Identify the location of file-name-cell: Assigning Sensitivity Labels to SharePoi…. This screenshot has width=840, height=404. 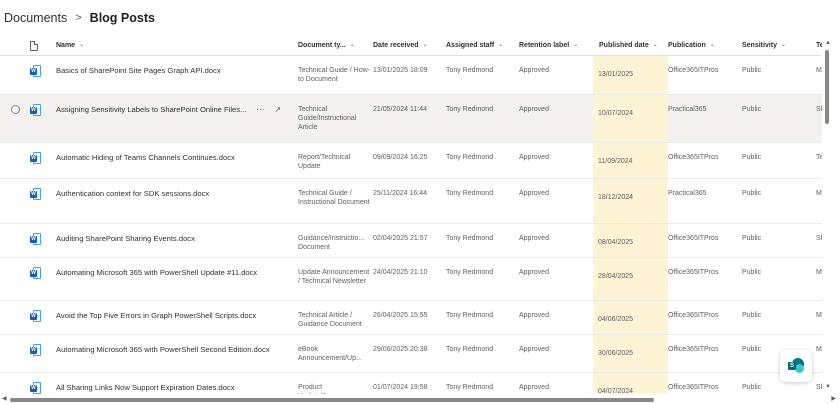
(177, 118).